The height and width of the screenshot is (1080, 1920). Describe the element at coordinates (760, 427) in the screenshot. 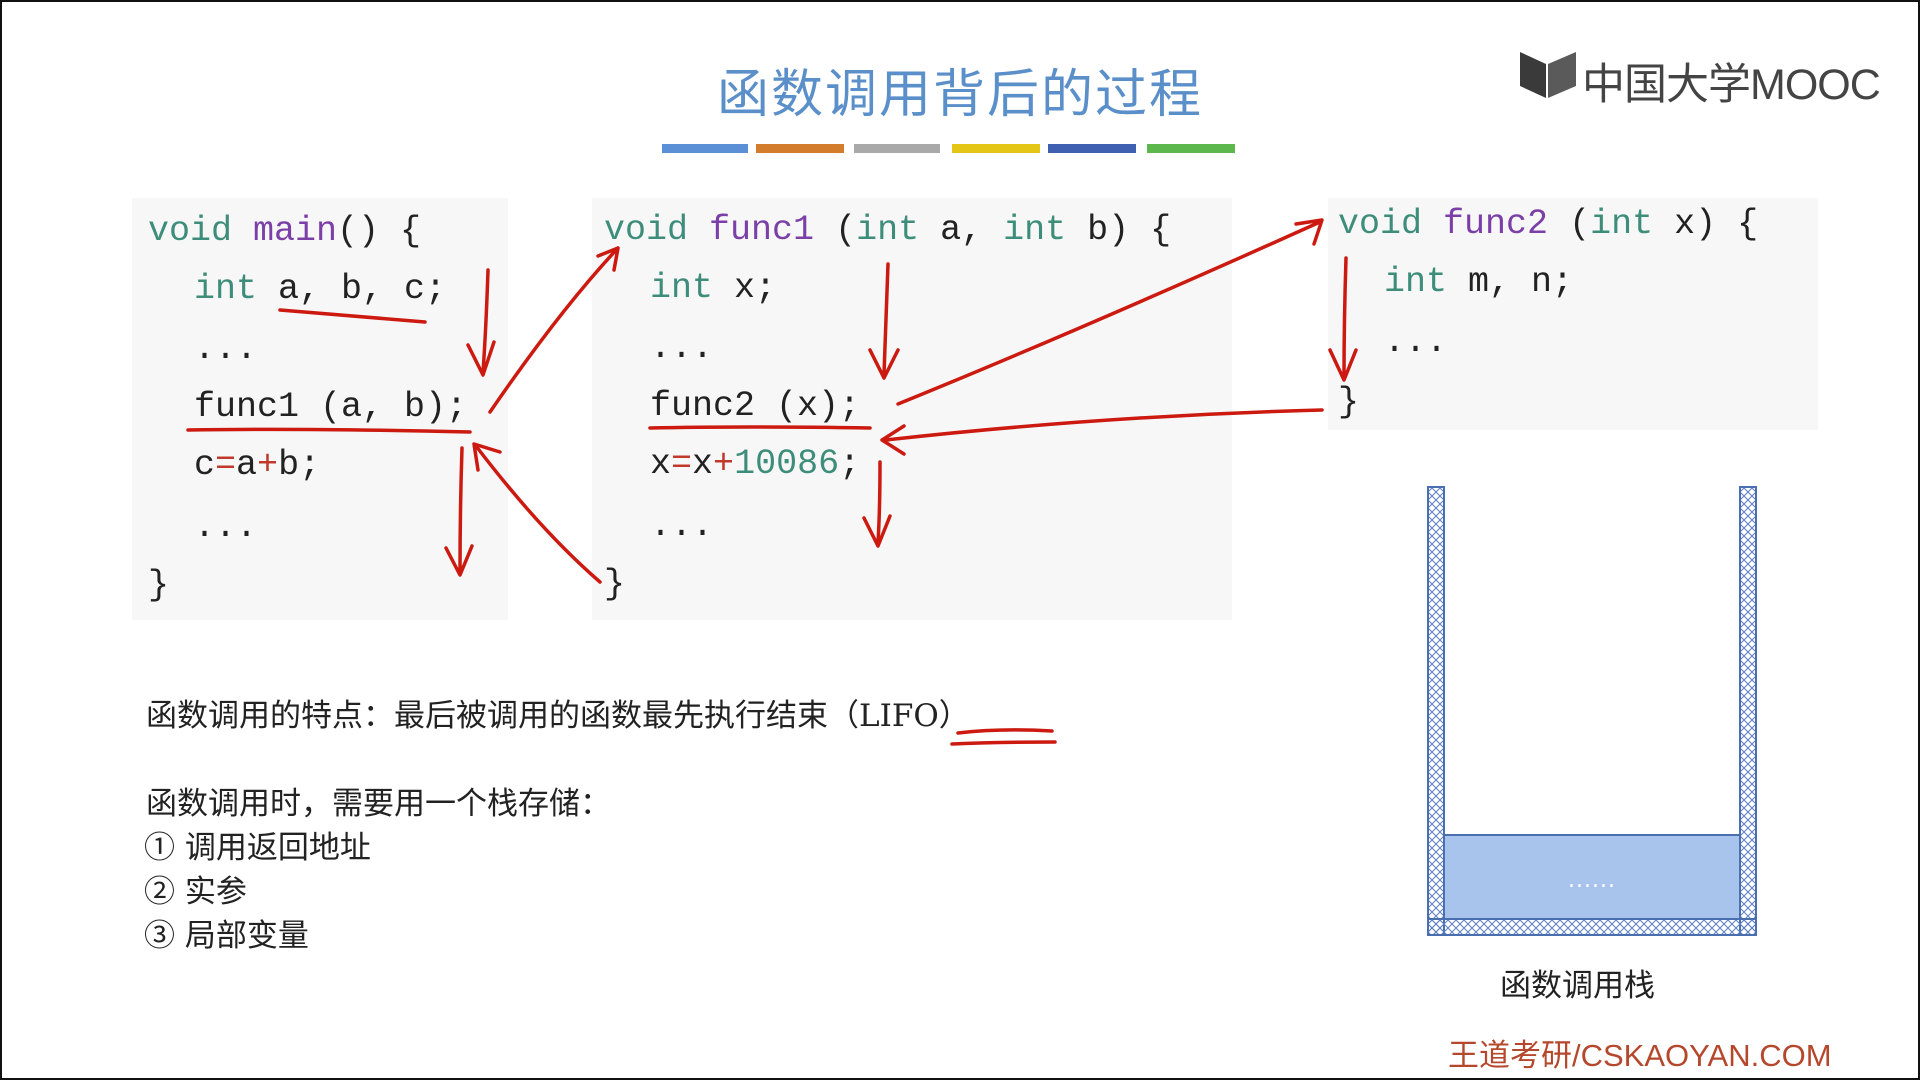

I see `underline-func2-call` at that location.